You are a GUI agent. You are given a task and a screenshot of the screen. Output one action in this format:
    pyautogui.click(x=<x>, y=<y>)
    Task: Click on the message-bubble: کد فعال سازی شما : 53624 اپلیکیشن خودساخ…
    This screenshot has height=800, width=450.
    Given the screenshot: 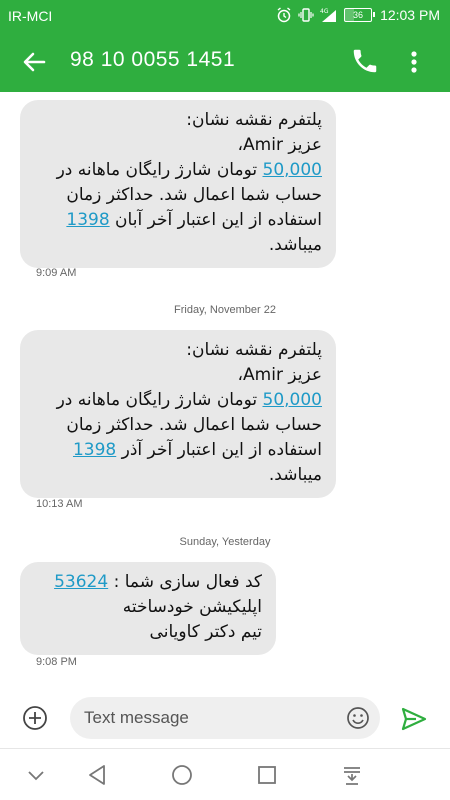 What is the action you would take?
    pyautogui.click(x=148, y=608)
    